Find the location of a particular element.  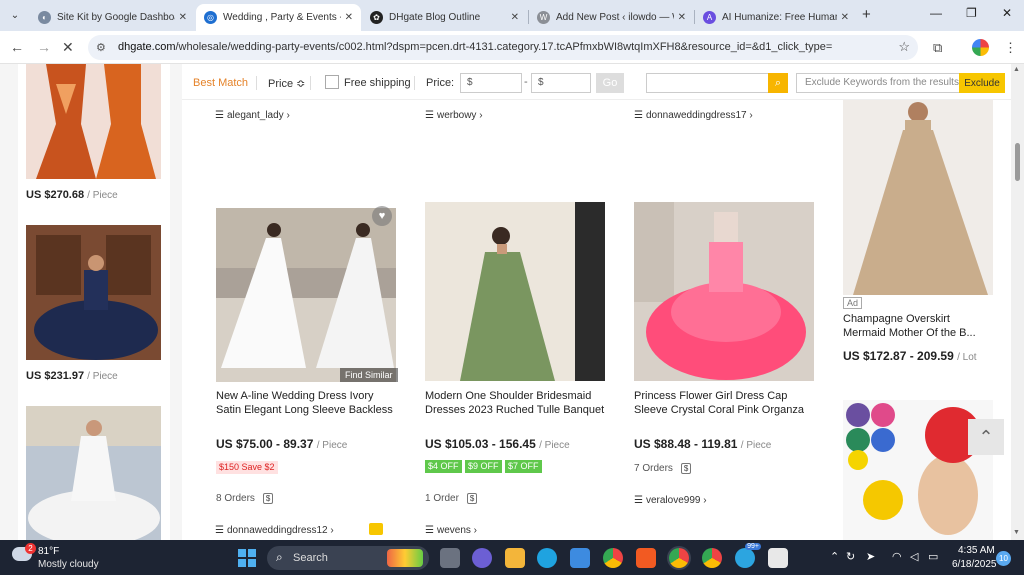

price-sort: Price ≎ is located at coordinates (286, 83).